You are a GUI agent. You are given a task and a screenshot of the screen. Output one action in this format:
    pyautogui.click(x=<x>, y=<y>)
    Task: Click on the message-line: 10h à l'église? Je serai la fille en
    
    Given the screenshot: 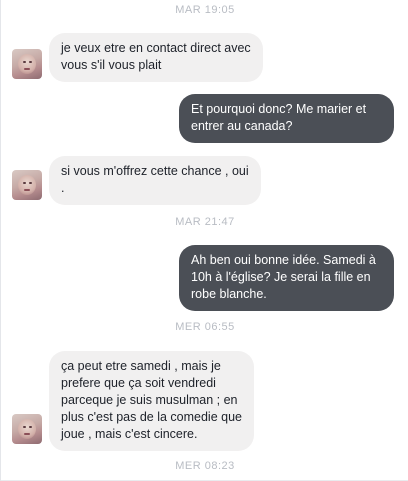 What is the action you would take?
    pyautogui.click(x=281, y=277)
    